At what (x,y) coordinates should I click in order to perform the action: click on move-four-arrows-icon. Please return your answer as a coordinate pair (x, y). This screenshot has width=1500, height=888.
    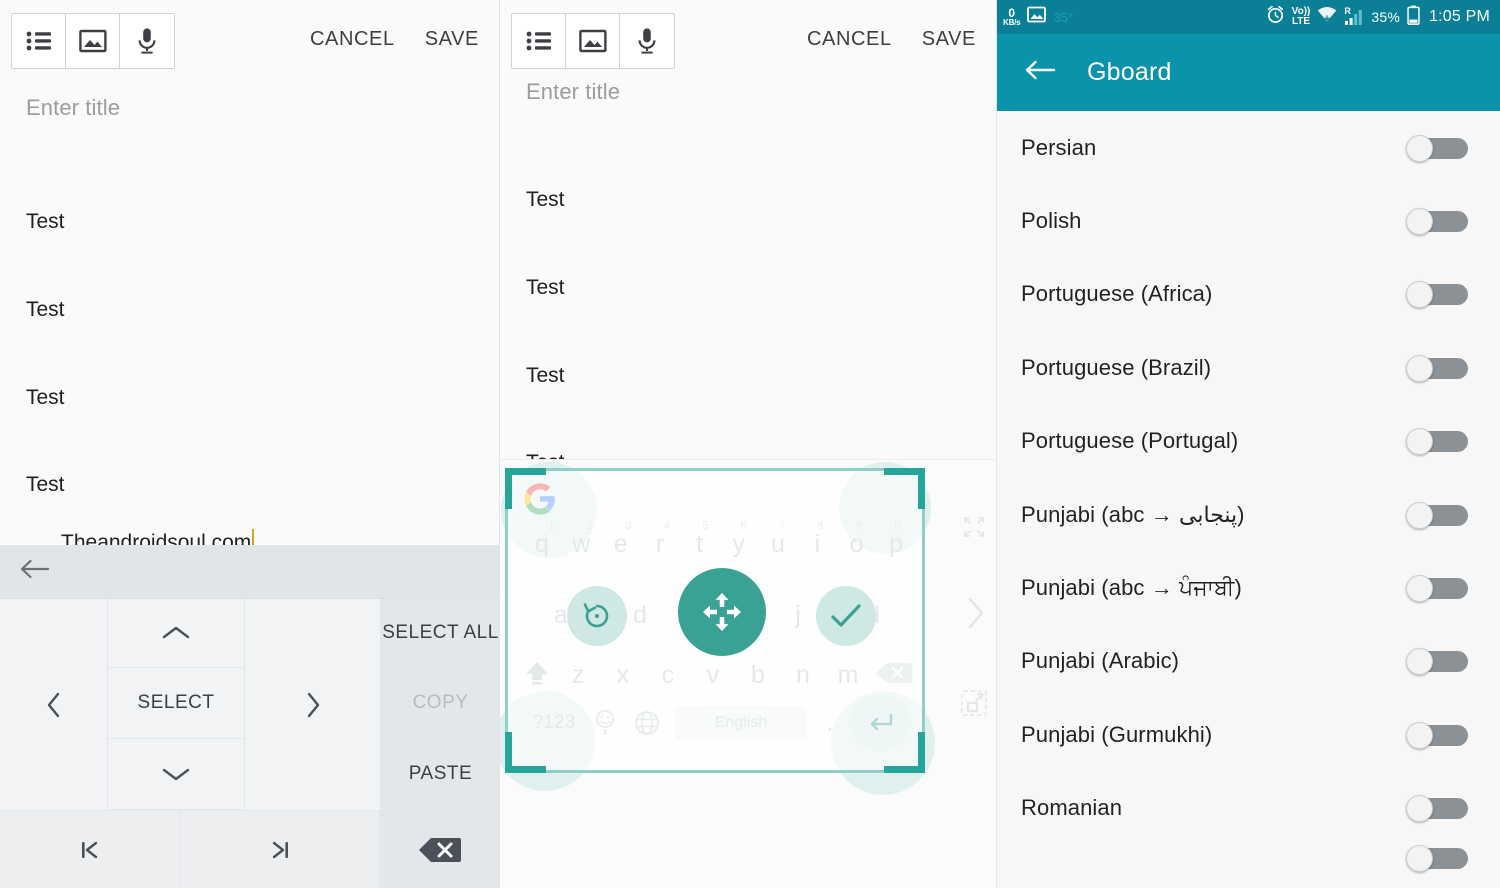
    Looking at the image, I should click on (722, 612).